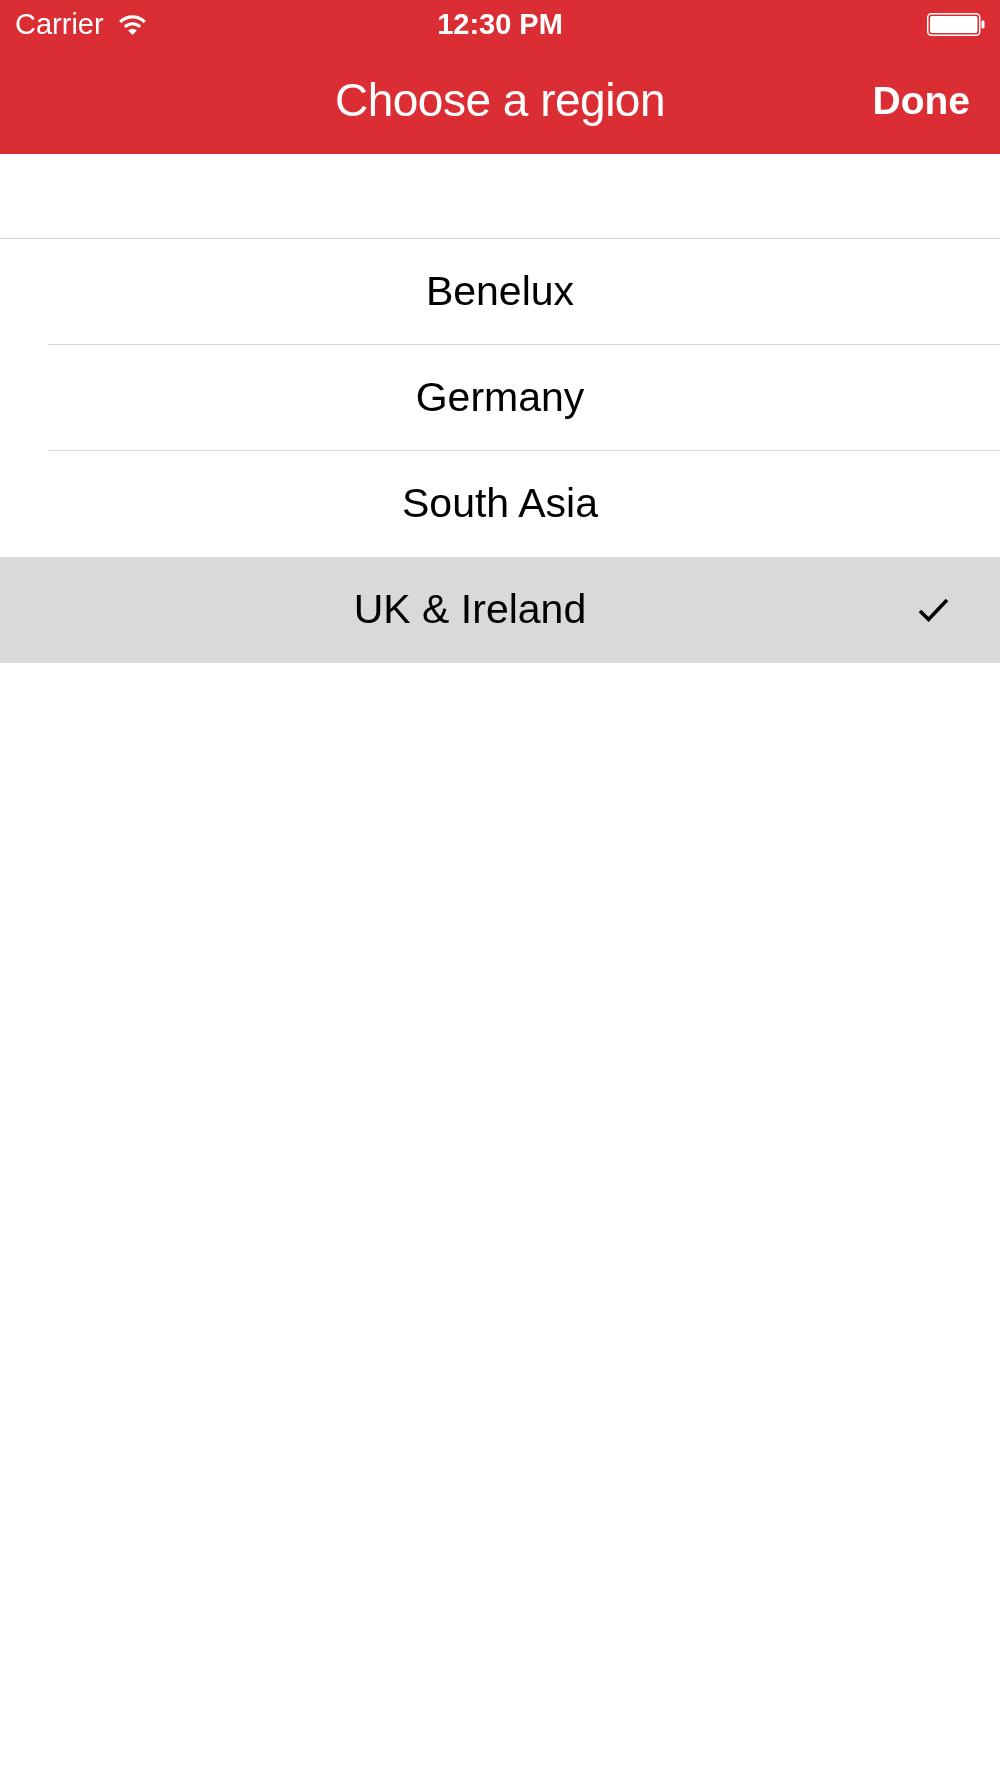 The height and width of the screenshot is (1778, 1000). What do you see at coordinates (956, 24) in the screenshot?
I see `battery-icon` at bounding box center [956, 24].